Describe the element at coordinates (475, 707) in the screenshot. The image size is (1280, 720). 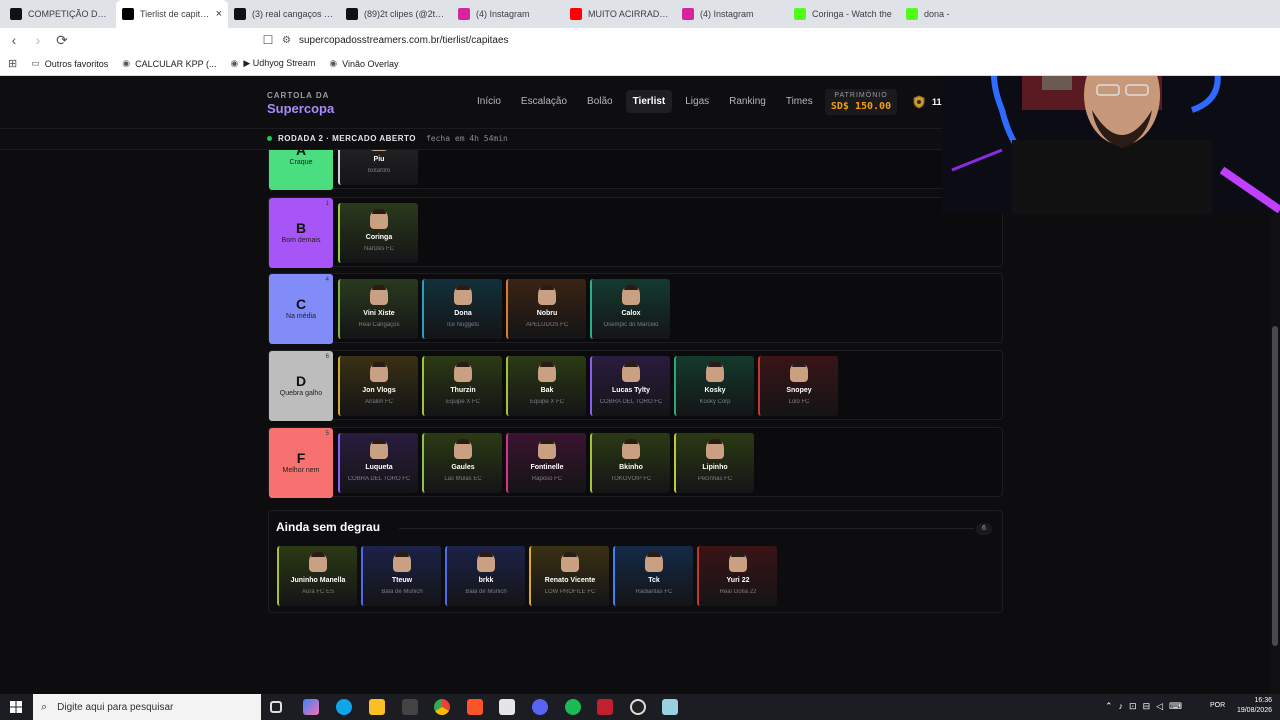
I see `brave-icon` at that location.